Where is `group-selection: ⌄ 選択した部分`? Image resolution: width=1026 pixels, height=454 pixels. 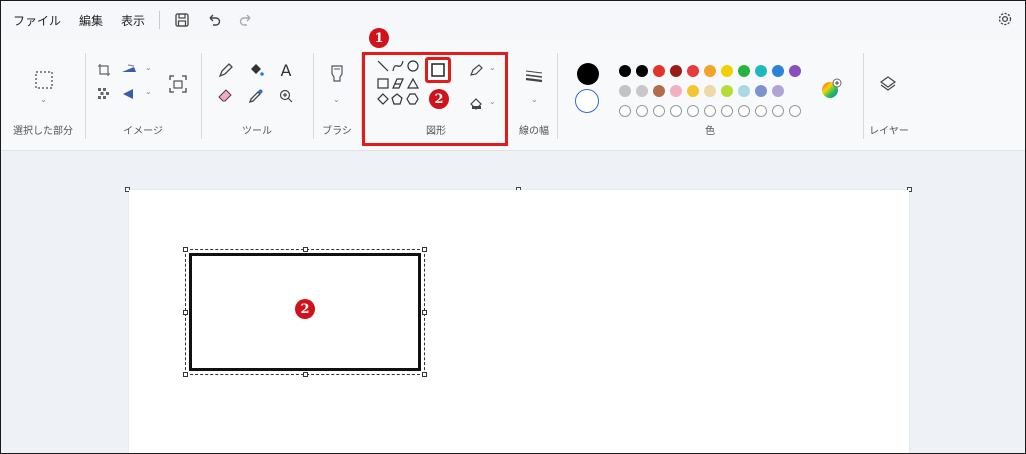 group-selection: ⌄ 選択した部分 is located at coordinates (43, 95).